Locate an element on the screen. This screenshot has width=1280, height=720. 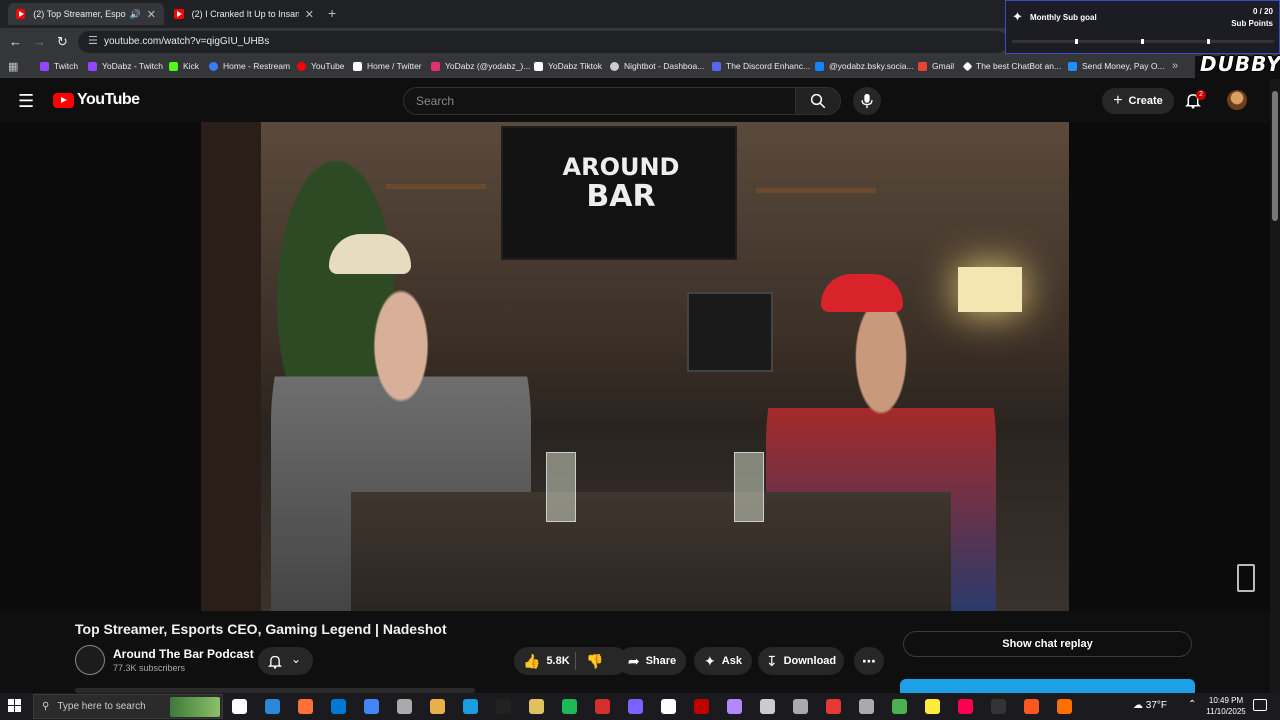
browser-tab-active: (2) Top Streamer, Esports C 🔊 ✕ is located at coordinates (86, 14).